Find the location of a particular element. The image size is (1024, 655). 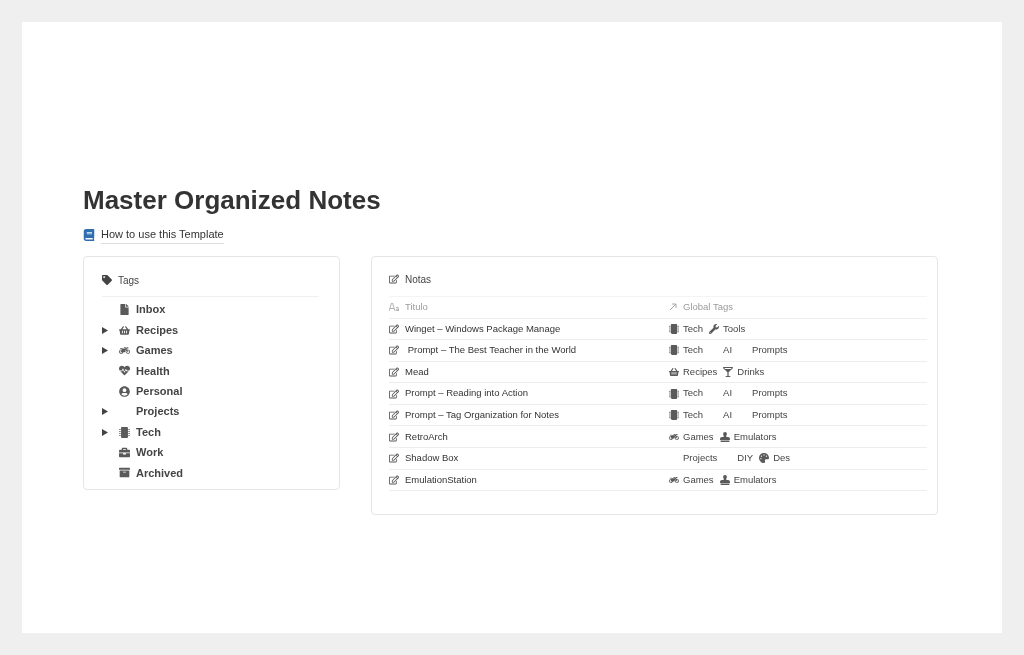

user-icon is located at coordinates (124, 391).